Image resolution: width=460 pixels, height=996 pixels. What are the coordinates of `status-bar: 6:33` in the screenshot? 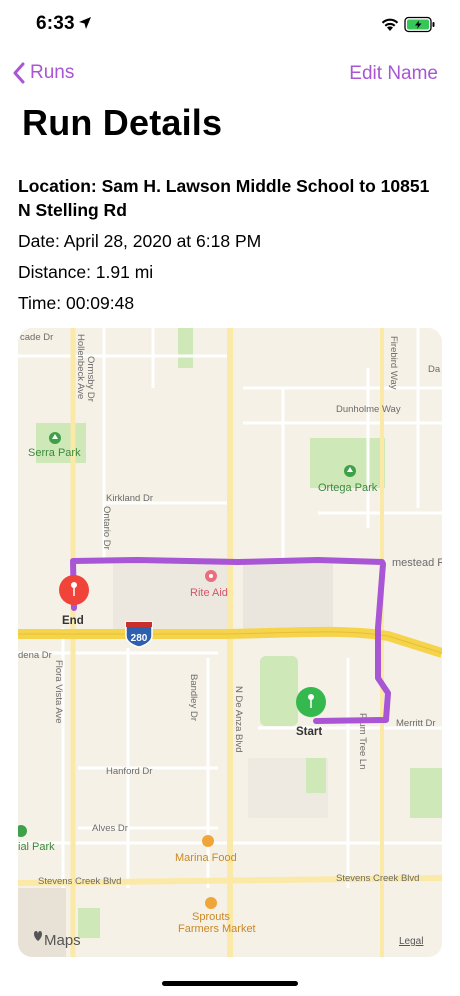 It's located at (230, 26).